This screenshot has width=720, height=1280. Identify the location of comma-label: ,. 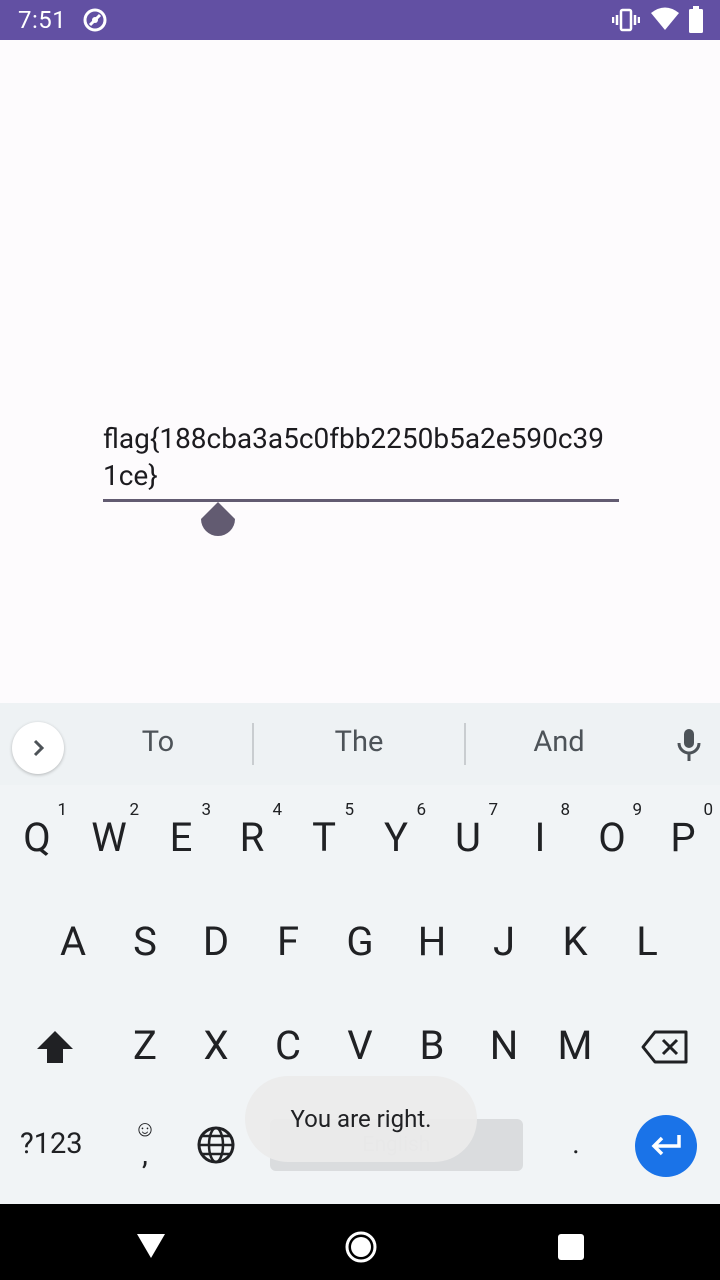
(145, 1154).